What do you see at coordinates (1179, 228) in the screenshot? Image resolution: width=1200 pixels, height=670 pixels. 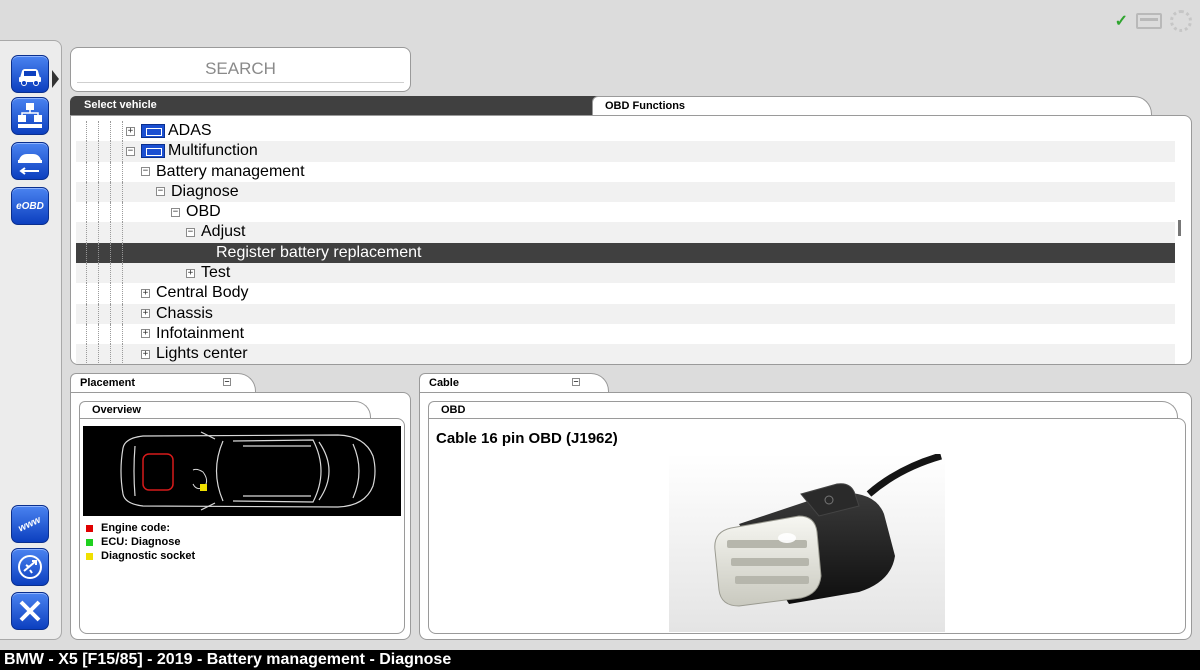 I see `scrollbar-thumb` at bounding box center [1179, 228].